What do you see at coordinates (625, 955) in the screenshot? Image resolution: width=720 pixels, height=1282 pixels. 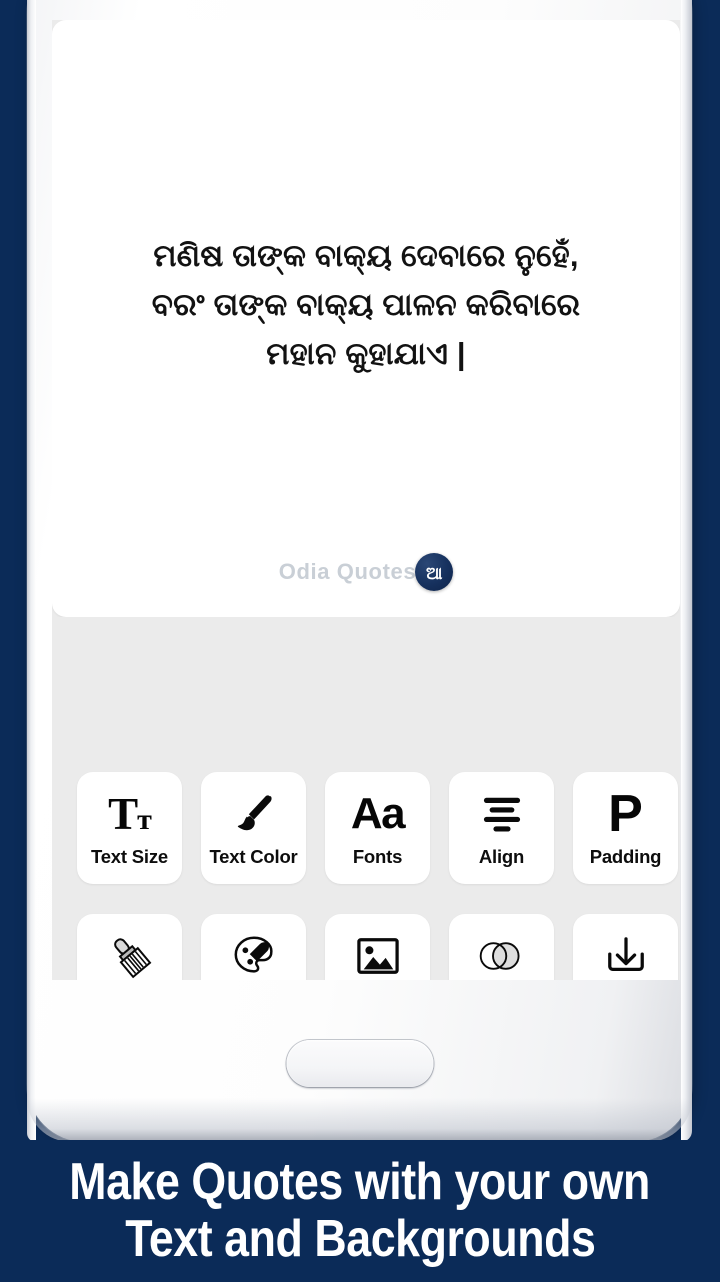 I see `save-download-icon` at bounding box center [625, 955].